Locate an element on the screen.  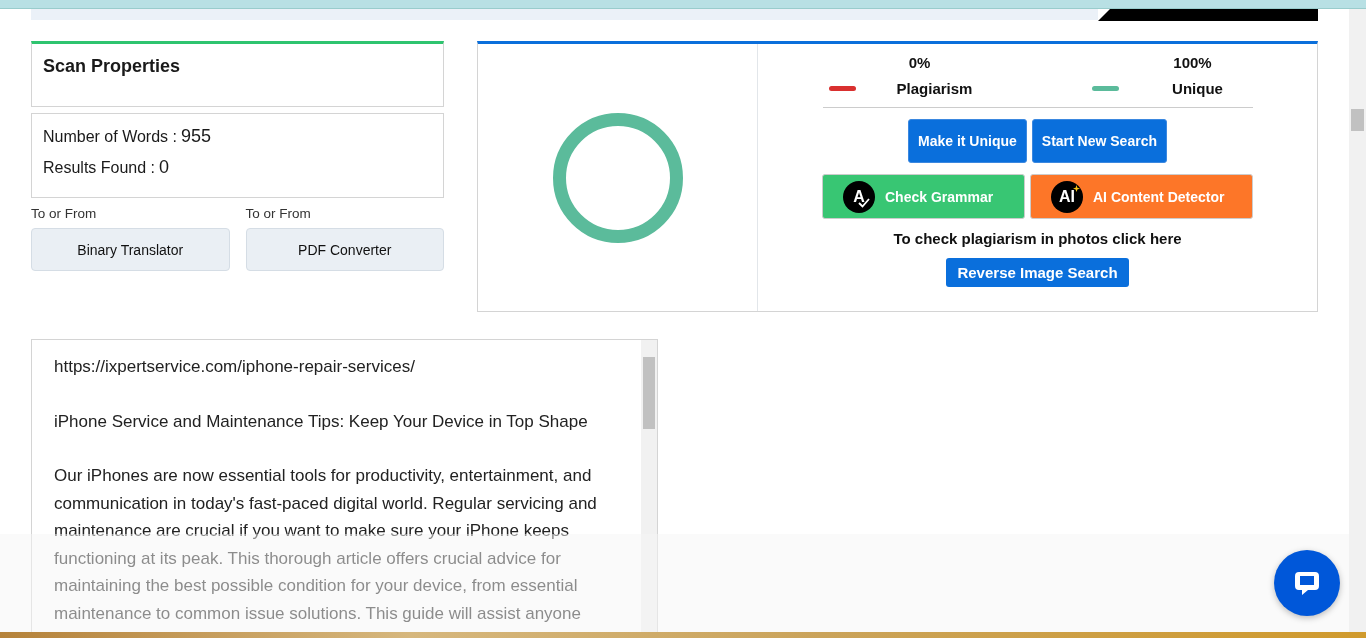
text-paragraph: Our iPhones are now essential tools for productivity, entertainment, and communication in today's fast-paced digital world. Regular servicing and maintenance are crucial if you want to make sure your iPhone keeps functioning at its peak. This thorough article offers crucial advice for maintaining the best possible condition for your device, from essential maintenance to common issue solutions. This guide will assist anyone is located at coordinates (326, 545).